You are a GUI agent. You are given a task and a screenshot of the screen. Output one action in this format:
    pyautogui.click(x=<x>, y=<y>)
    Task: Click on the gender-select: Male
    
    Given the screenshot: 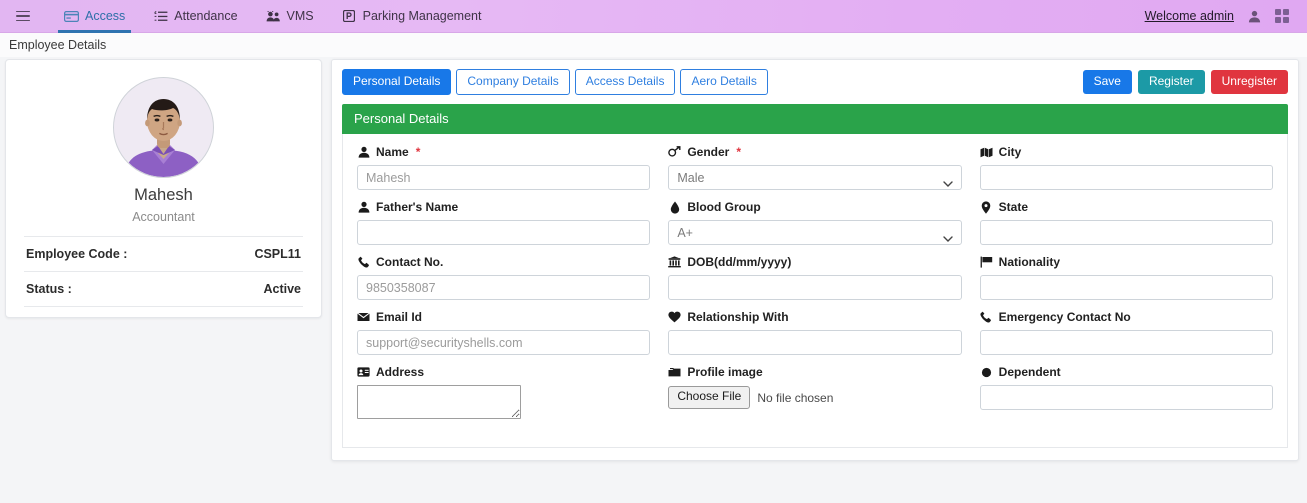 What is the action you would take?
    pyautogui.click(x=815, y=178)
    